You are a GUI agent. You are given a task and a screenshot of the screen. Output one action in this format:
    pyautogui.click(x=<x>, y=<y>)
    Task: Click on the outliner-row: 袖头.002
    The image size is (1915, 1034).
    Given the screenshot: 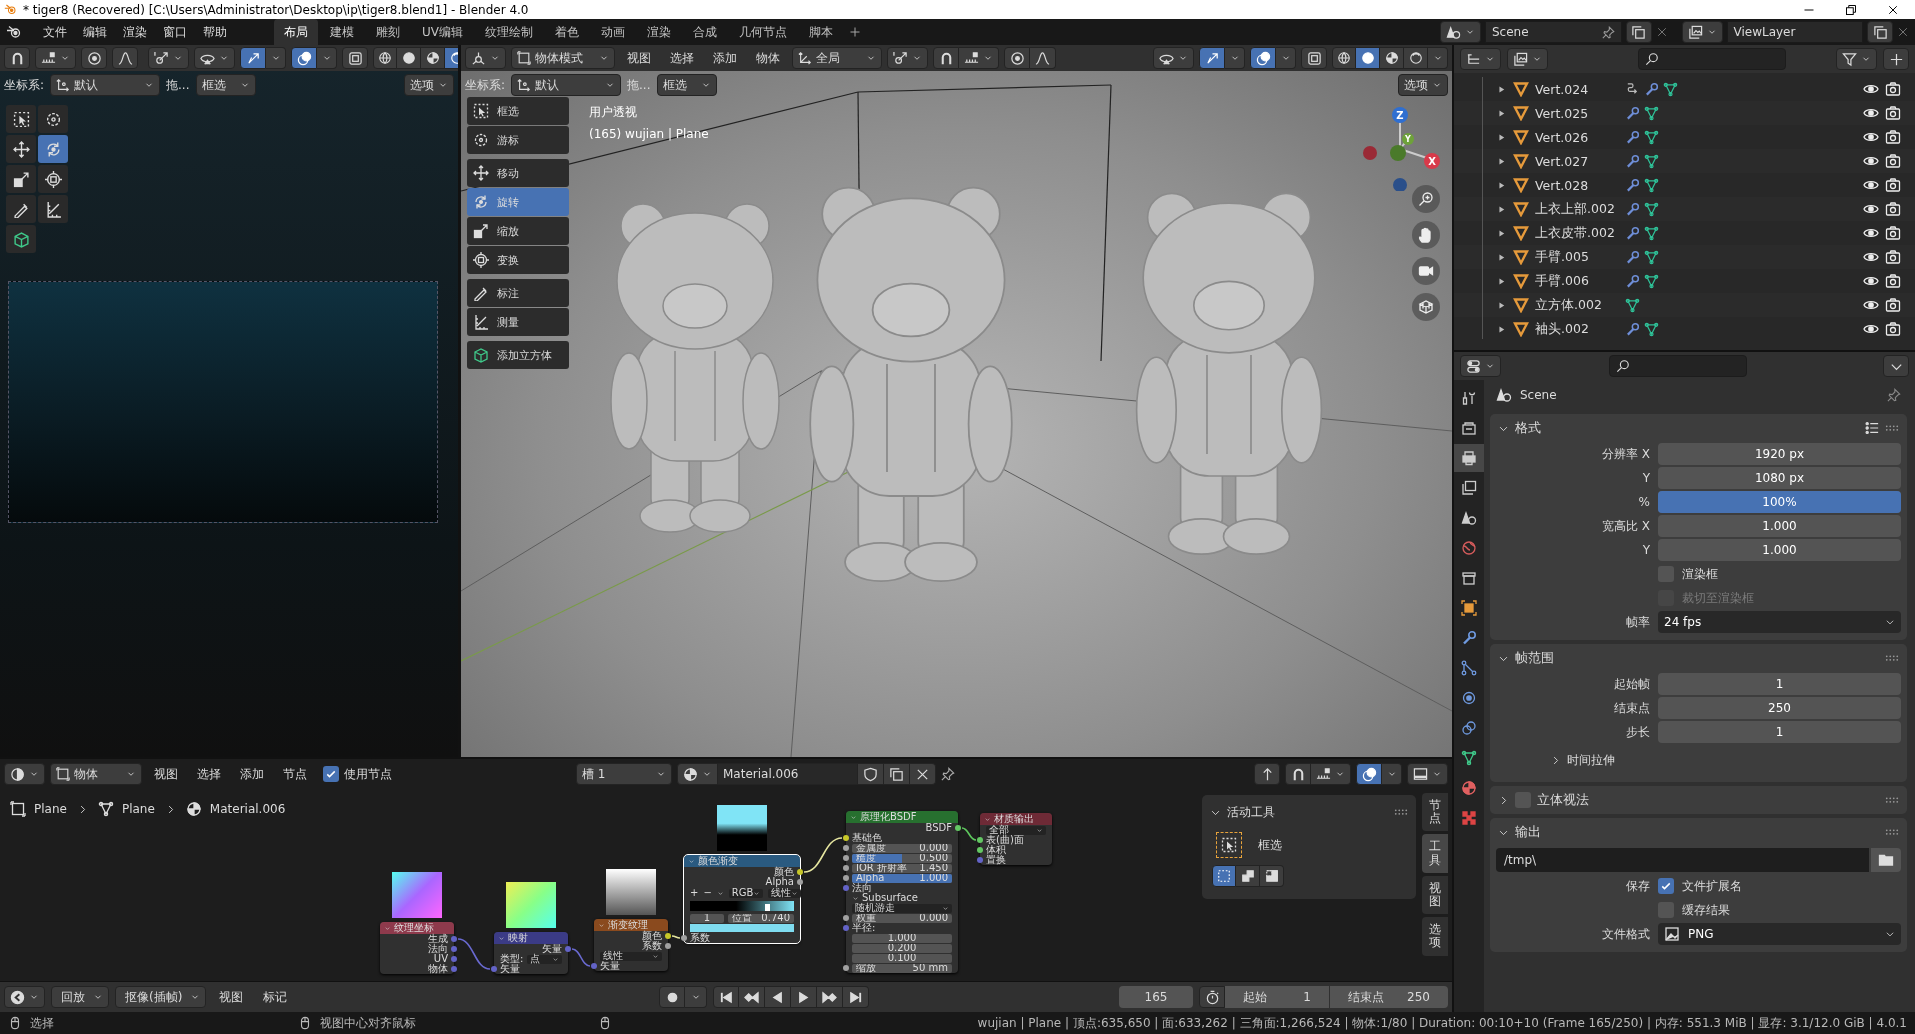 What is the action you would take?
    pyautogui.click(x=1684, y=329)
    